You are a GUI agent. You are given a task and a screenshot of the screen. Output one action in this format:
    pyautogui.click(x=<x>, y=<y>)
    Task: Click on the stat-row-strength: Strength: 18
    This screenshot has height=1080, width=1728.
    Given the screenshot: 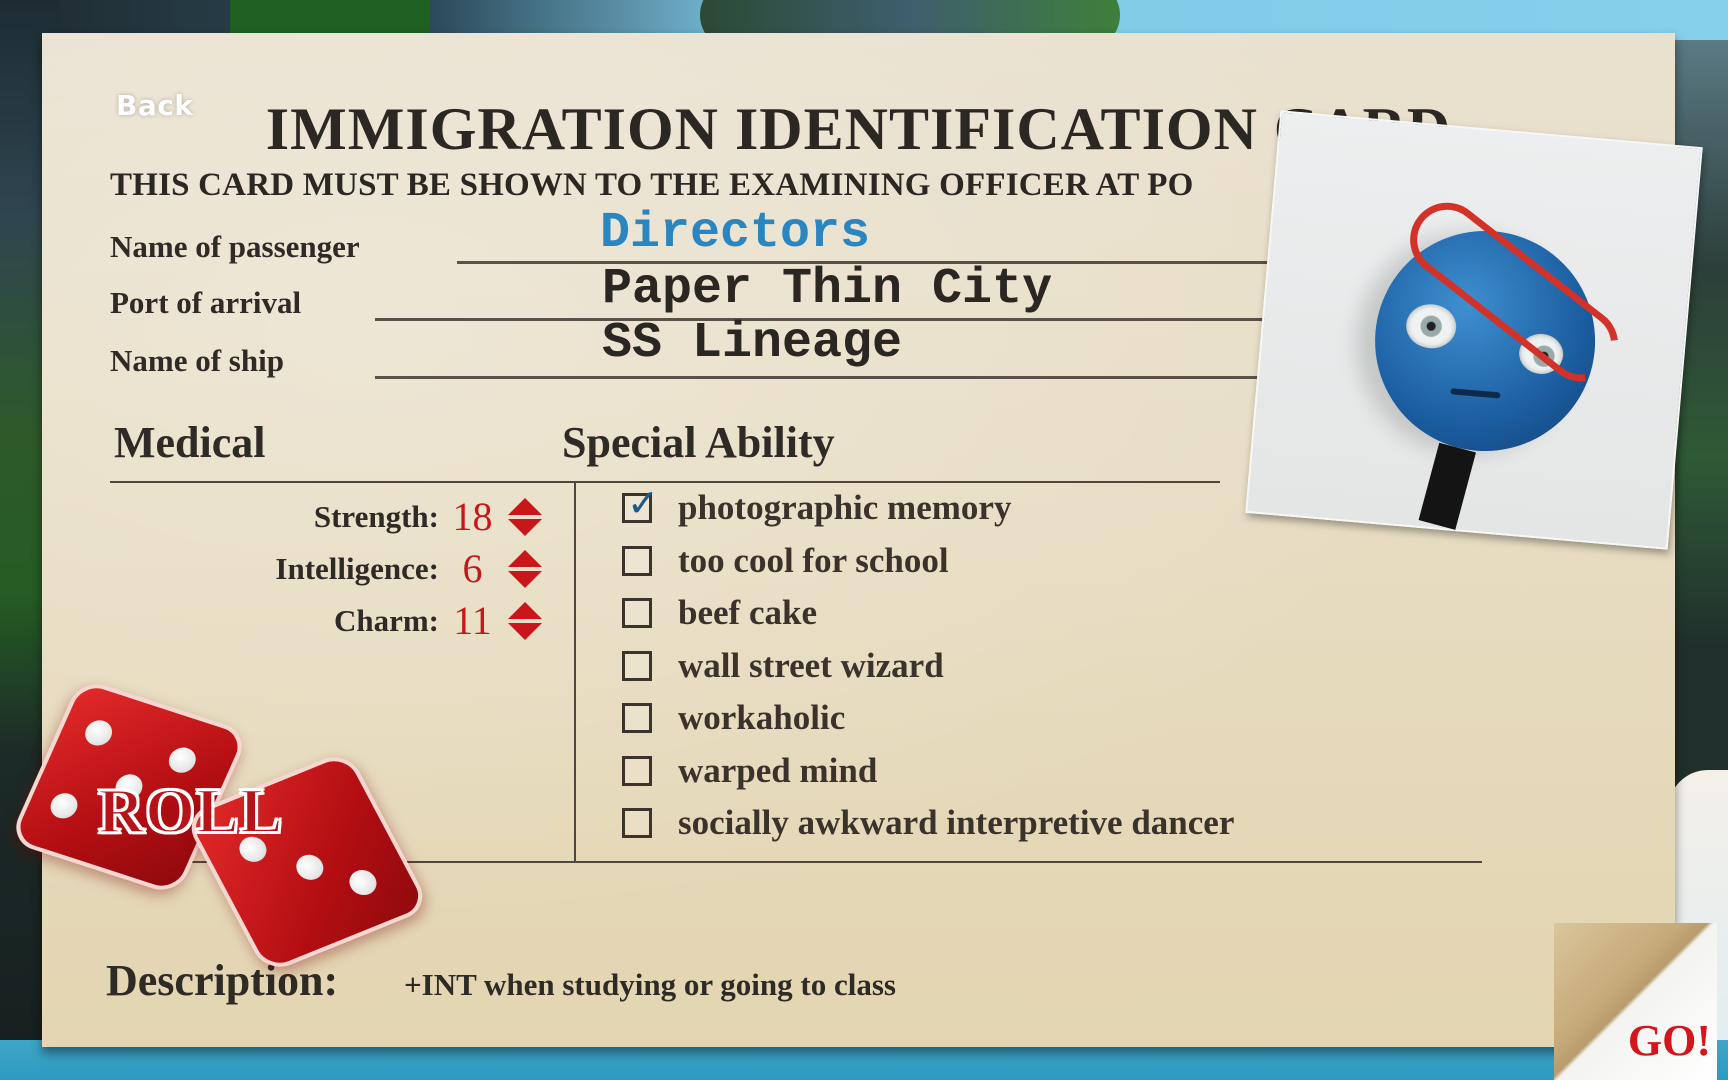 What is the action you would take?
    pyautogui.click(x=428, y=516)
    